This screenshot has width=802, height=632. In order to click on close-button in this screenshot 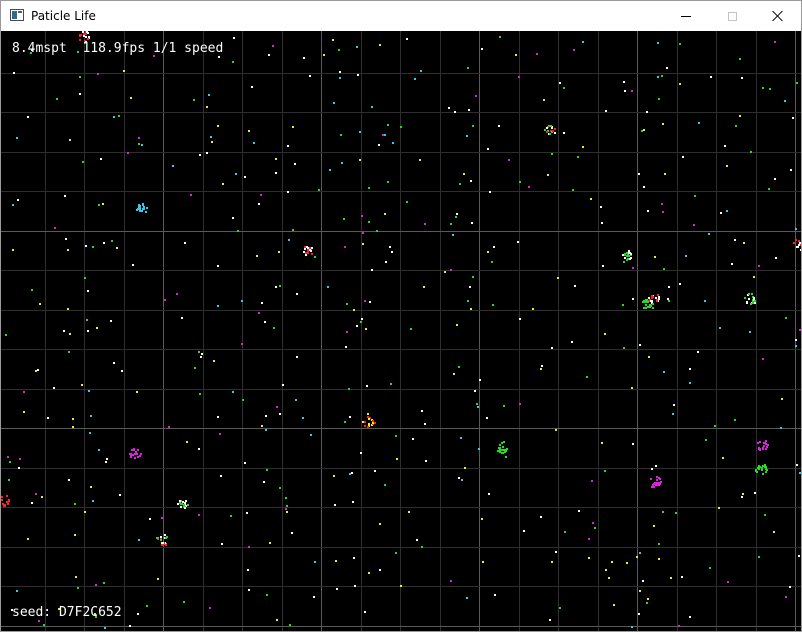, I will do `click(778, 16)`.